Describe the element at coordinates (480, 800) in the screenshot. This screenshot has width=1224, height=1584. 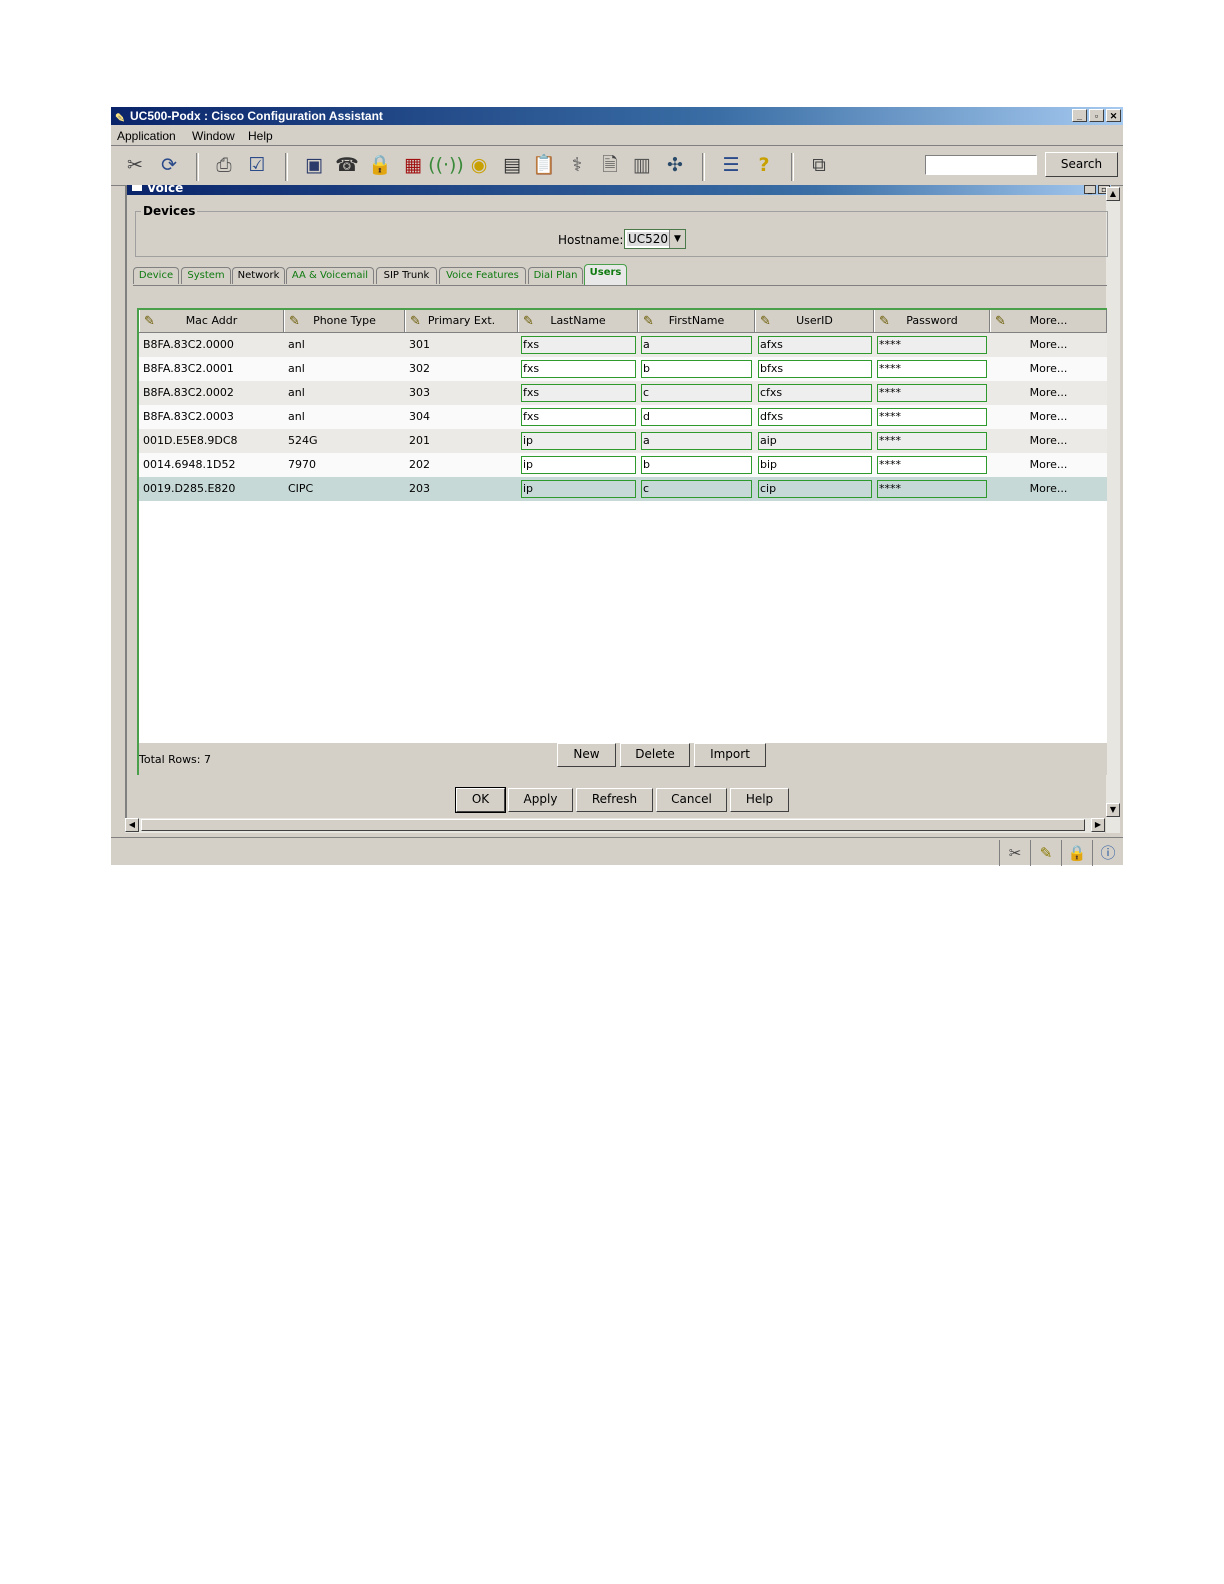
I see `ok-button: OK` at that location.